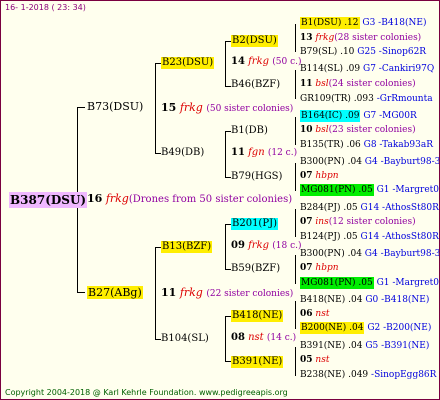 The image size is (440, 400). Describe the element at coordinates (325, 38) in the screenshot. I see `g3-tag-1: frkg` at that location.